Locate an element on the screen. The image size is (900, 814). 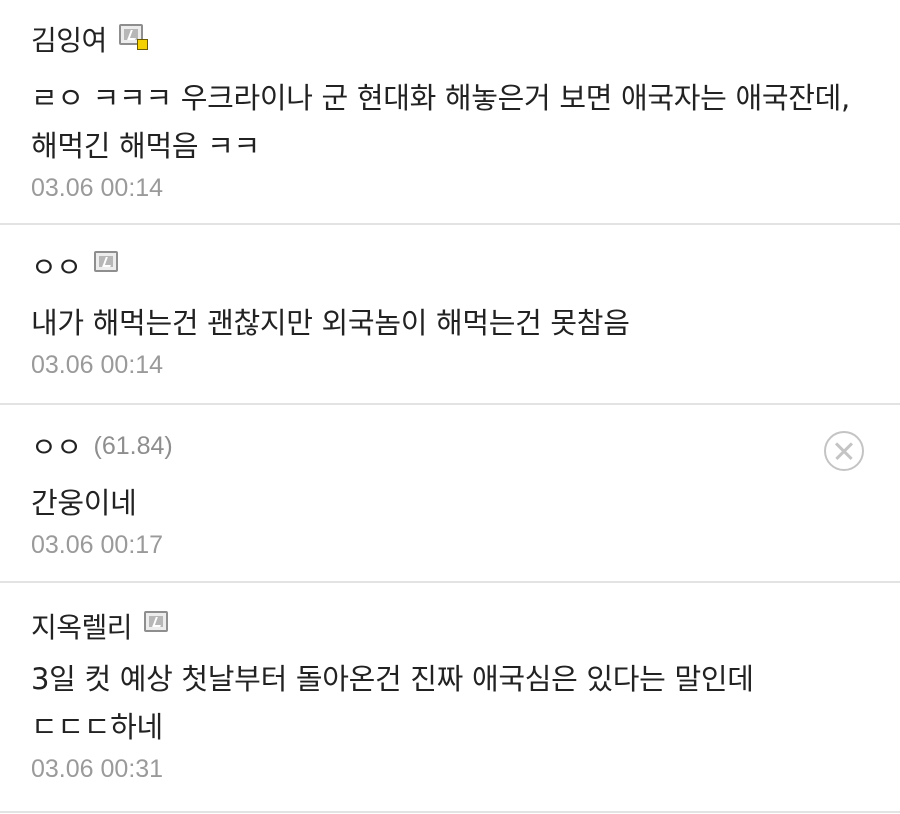
comment-ip: (61.84) is located at coordinates (133, 445).